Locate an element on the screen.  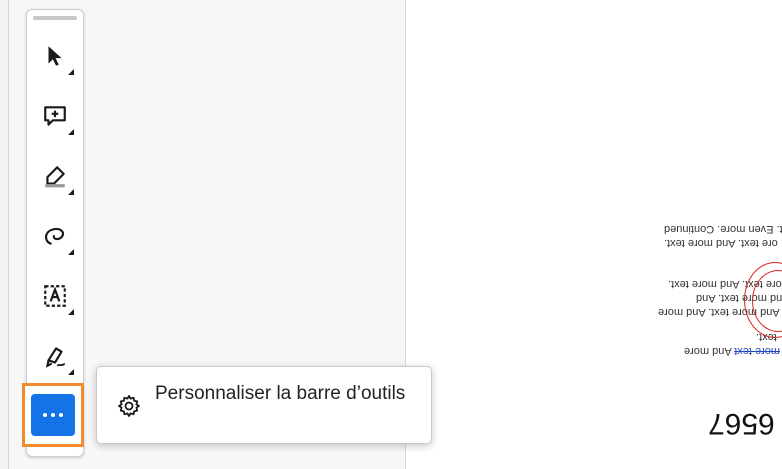
more-tools-button is located at coordinates (53, 415).